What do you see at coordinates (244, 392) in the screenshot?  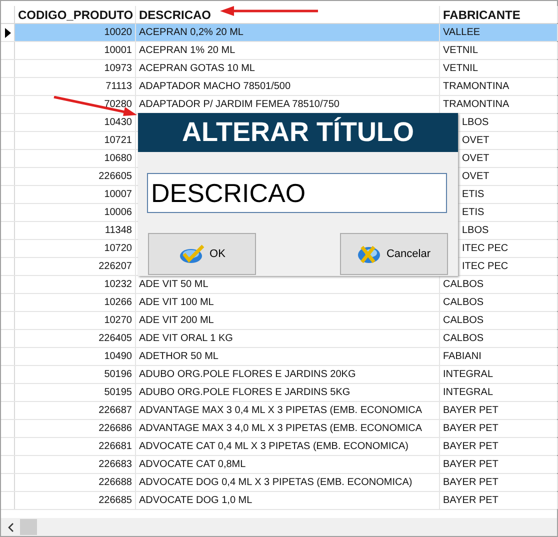 I see `table-cell: ADUBO ORG.POLE FLORES E JARDINS 5KG` at bounding box center [244, 392].